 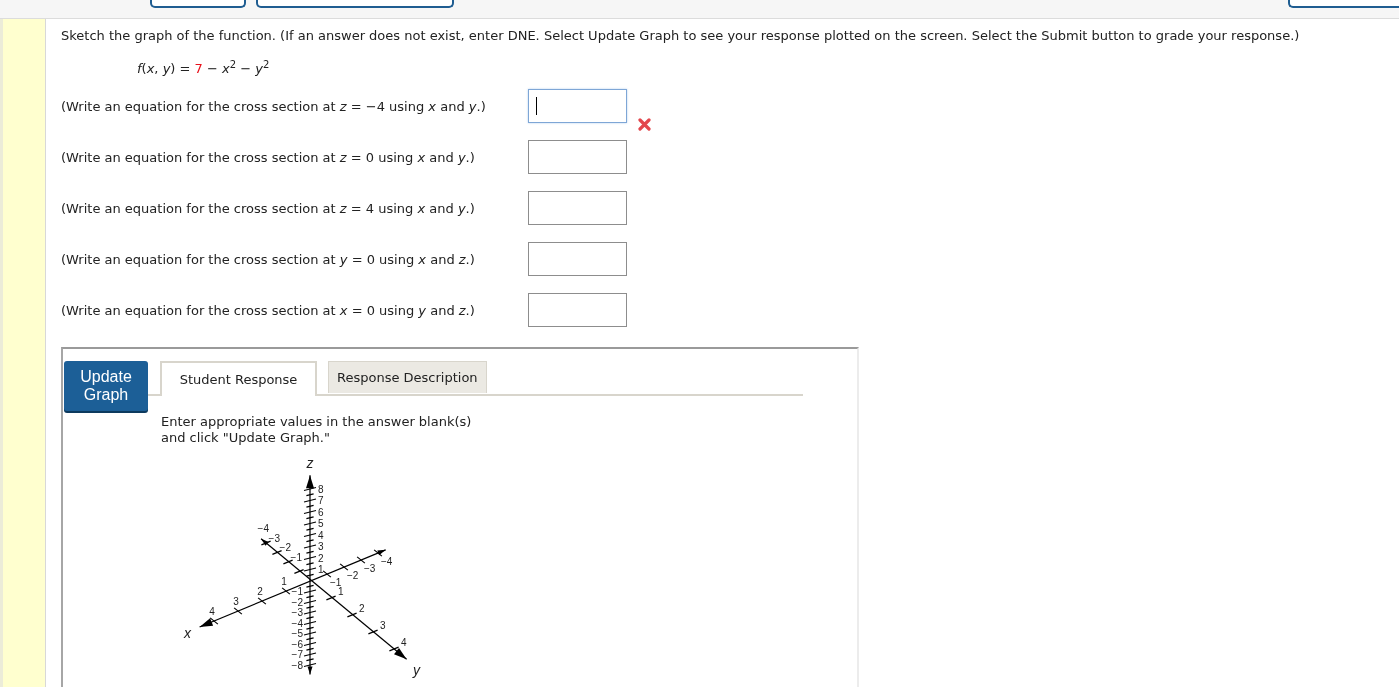 What do you see at coordinates (321, 500) in the screenshot?
I see `tick-label: 7` at bounding box center [321, 500].